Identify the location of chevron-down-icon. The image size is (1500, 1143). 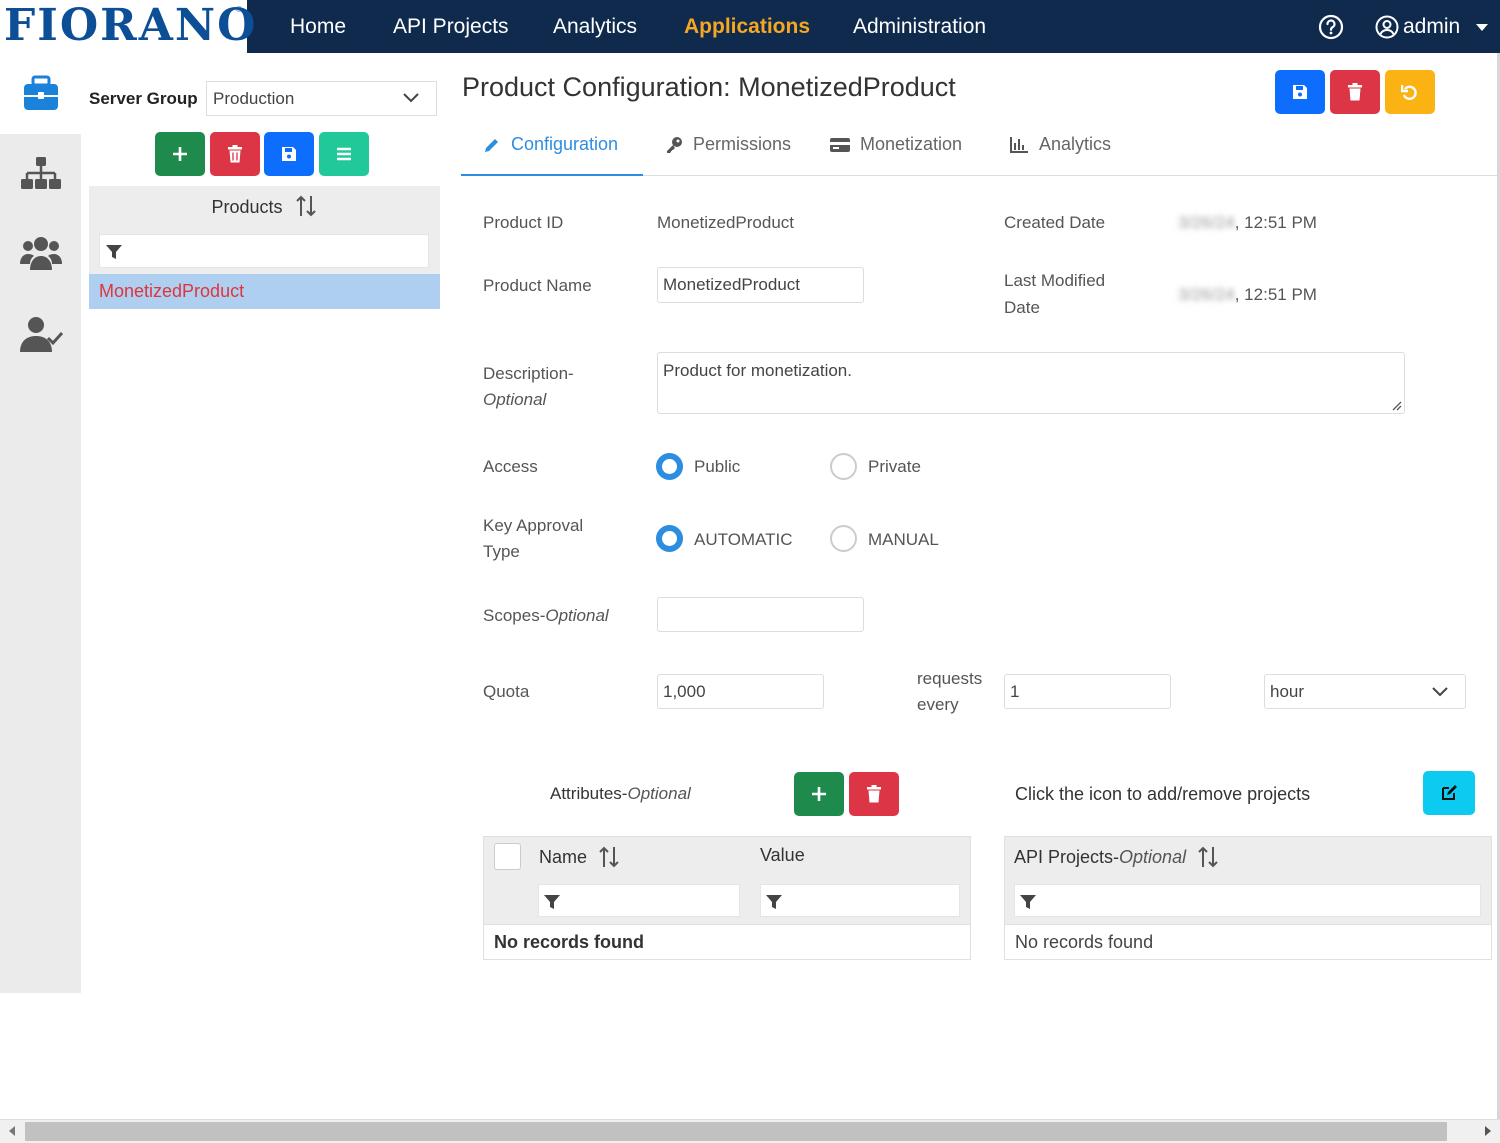
(1440, 692).